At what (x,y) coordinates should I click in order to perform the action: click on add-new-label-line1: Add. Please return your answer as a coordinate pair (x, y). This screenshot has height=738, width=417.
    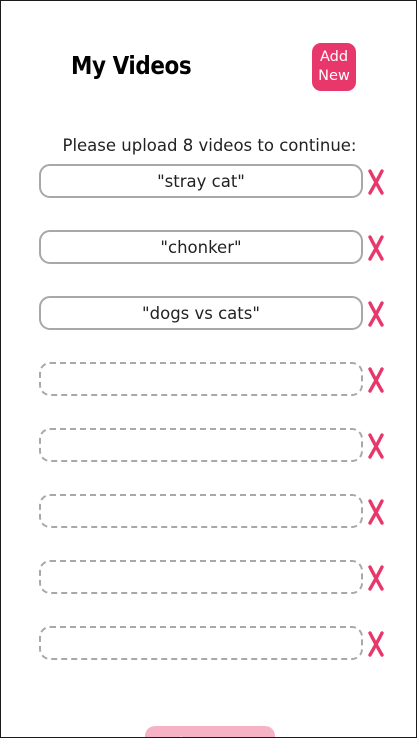
    Looking at the image, I should click on (334, 57).